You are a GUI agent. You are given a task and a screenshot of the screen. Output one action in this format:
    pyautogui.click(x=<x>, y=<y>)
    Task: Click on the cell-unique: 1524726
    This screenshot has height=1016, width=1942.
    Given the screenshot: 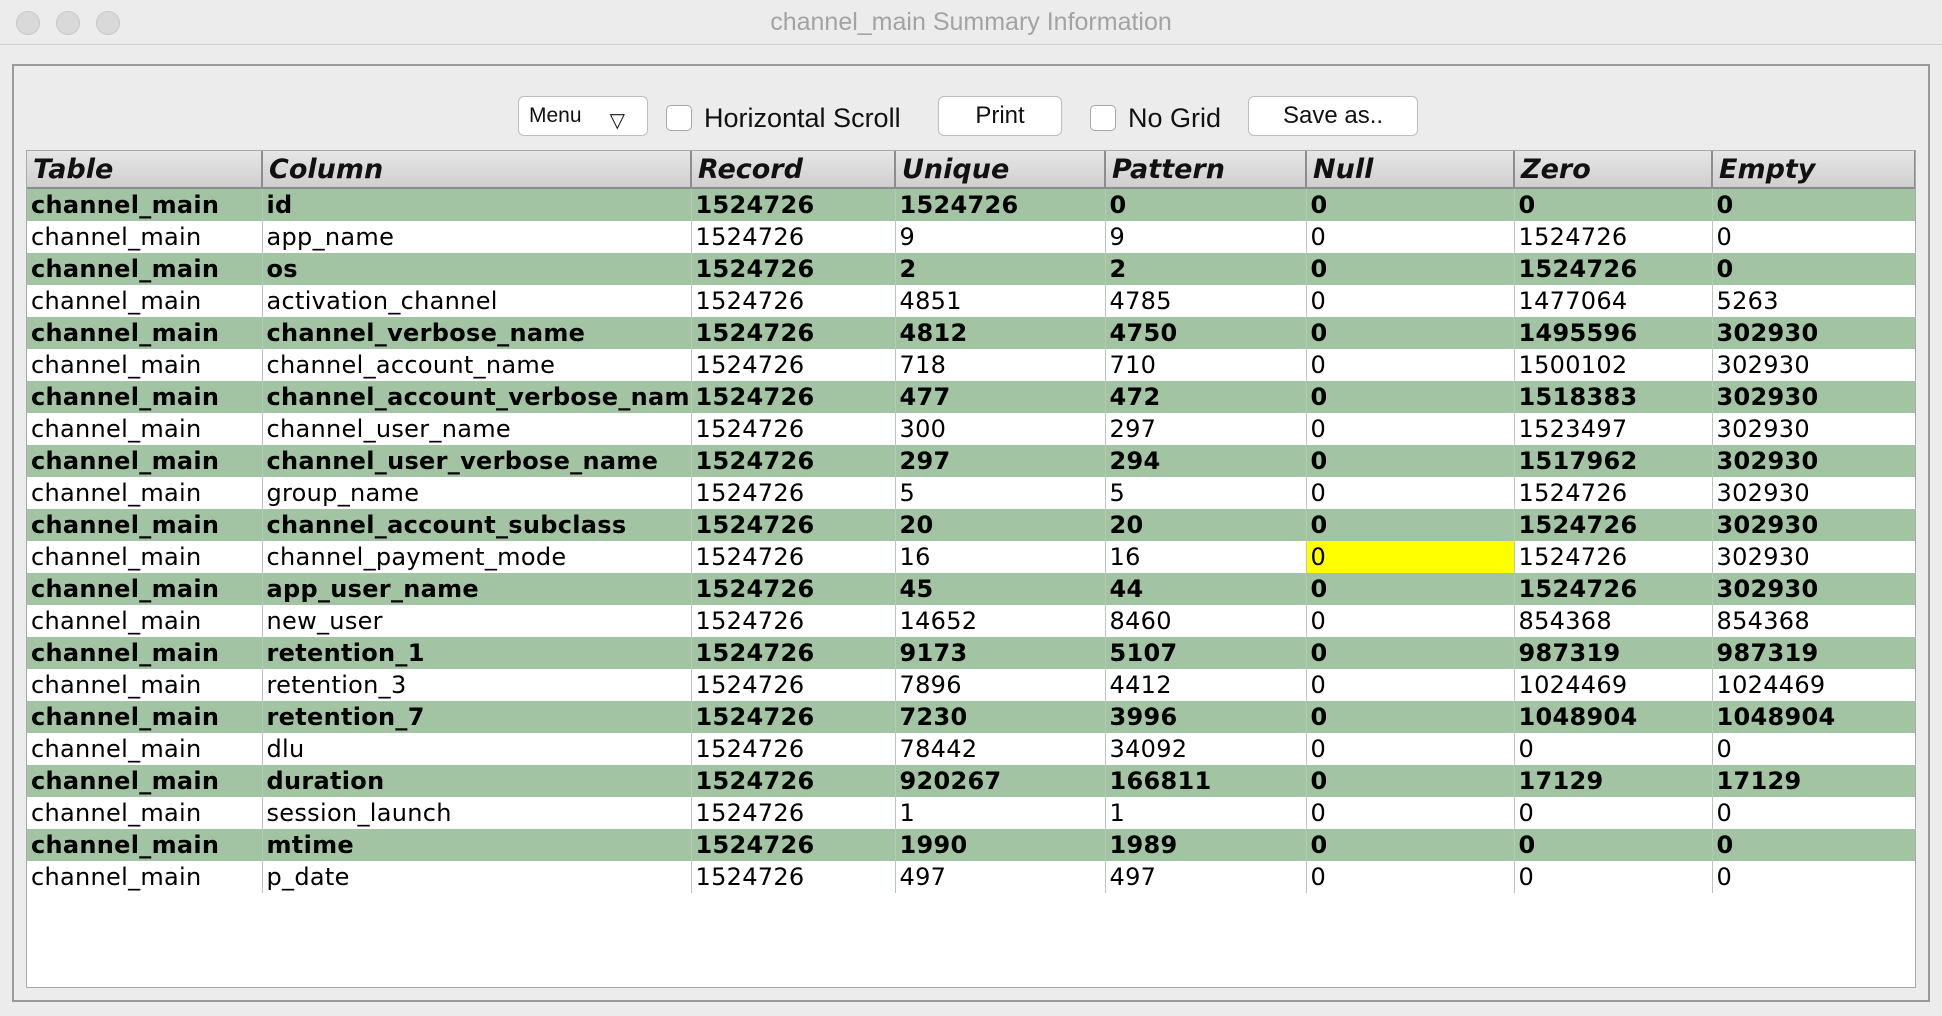 What is the action you would take?
    pyautogui.click(x=1000, y=204)
    